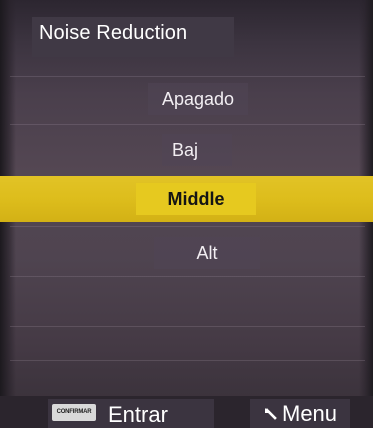  Describe the element at coordinates (196, 199) in the screenshot. I see `option-middle: Middle` at that location.